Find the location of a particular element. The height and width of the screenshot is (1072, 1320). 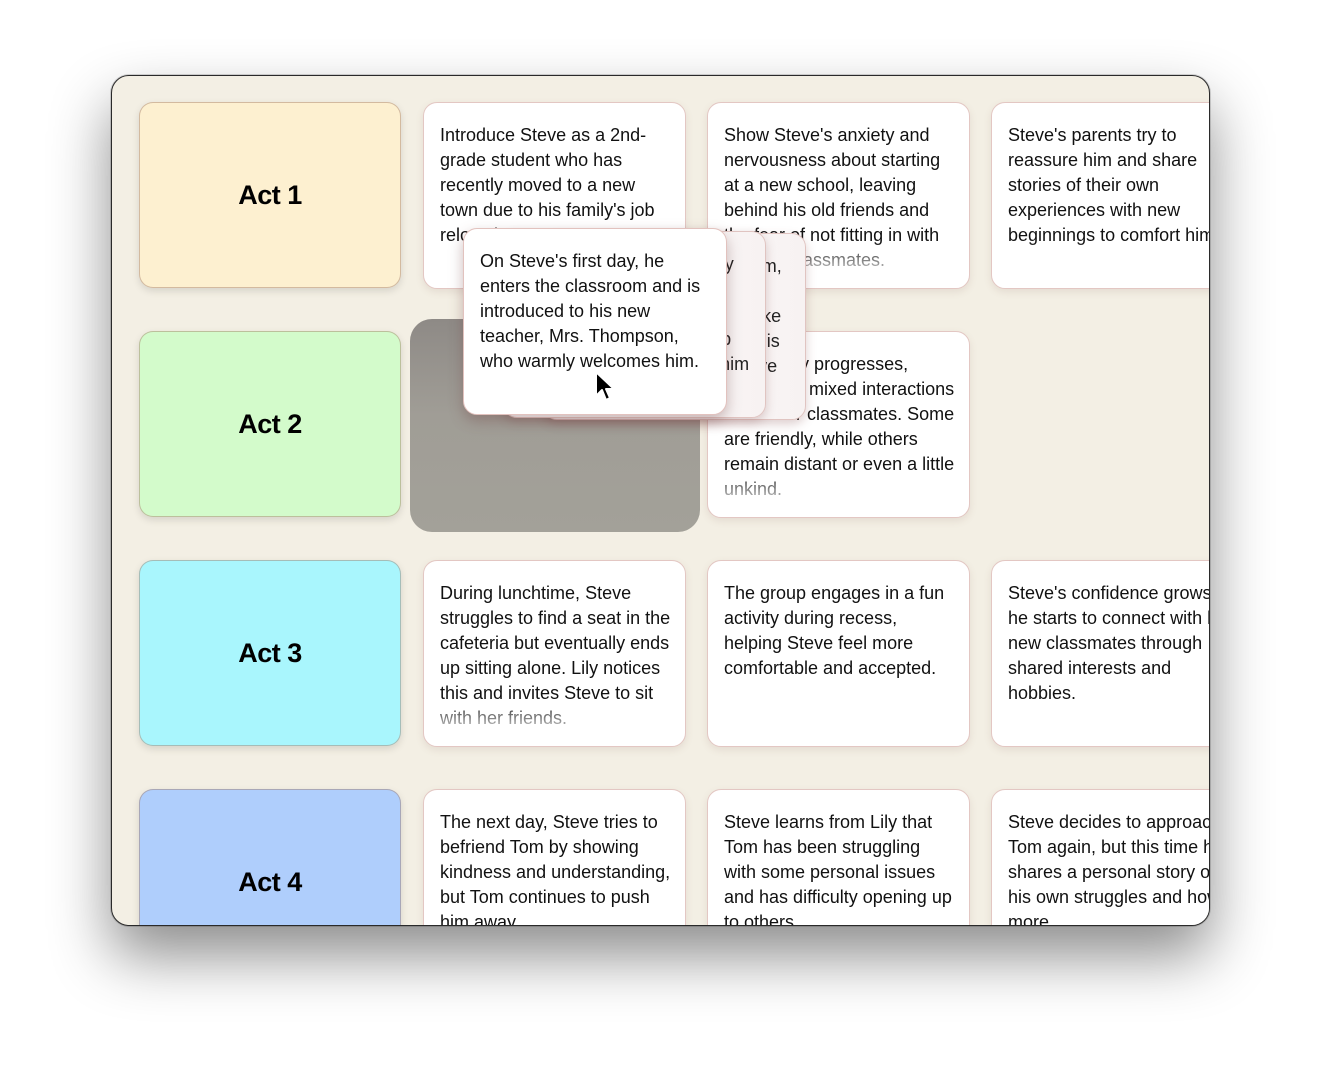

act-1-label: Act 1 is located at coordinates (270, 194).